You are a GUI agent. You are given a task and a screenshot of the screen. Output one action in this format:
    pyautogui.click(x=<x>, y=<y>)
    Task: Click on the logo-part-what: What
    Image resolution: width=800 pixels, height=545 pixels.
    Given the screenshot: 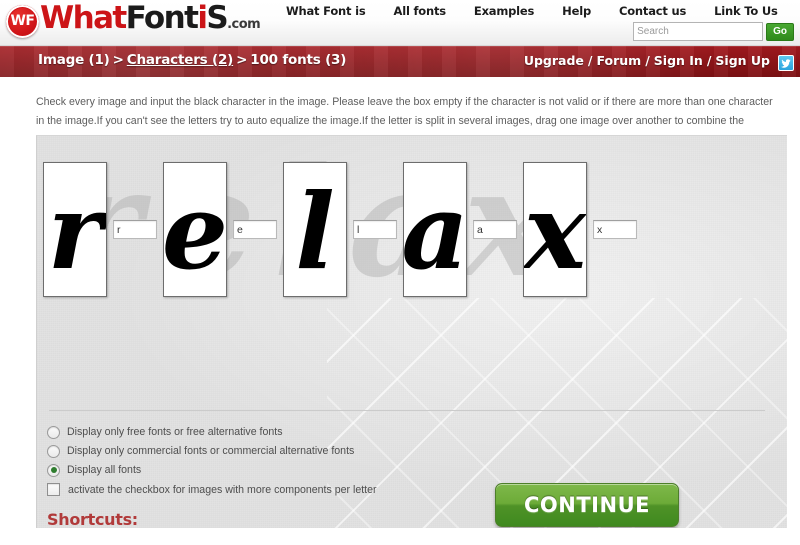 What is the action you would take?
    pyautogui.click(x=83, y=18)
    